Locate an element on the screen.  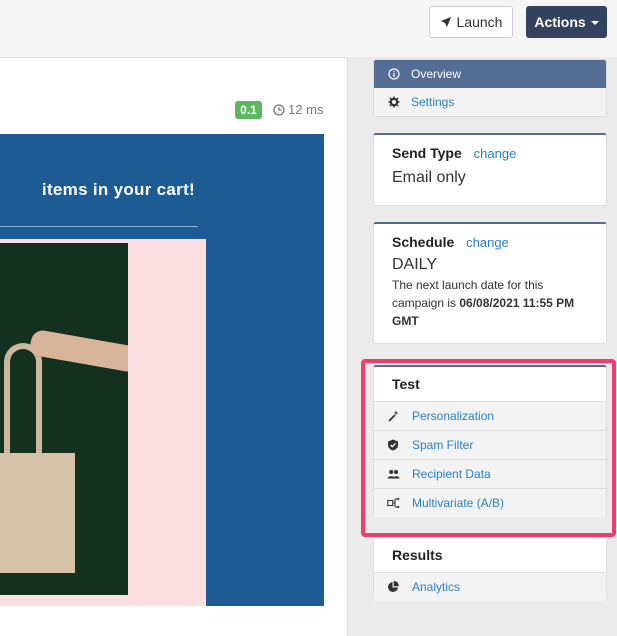
rocket-icon is located at coordinates (446, 22).